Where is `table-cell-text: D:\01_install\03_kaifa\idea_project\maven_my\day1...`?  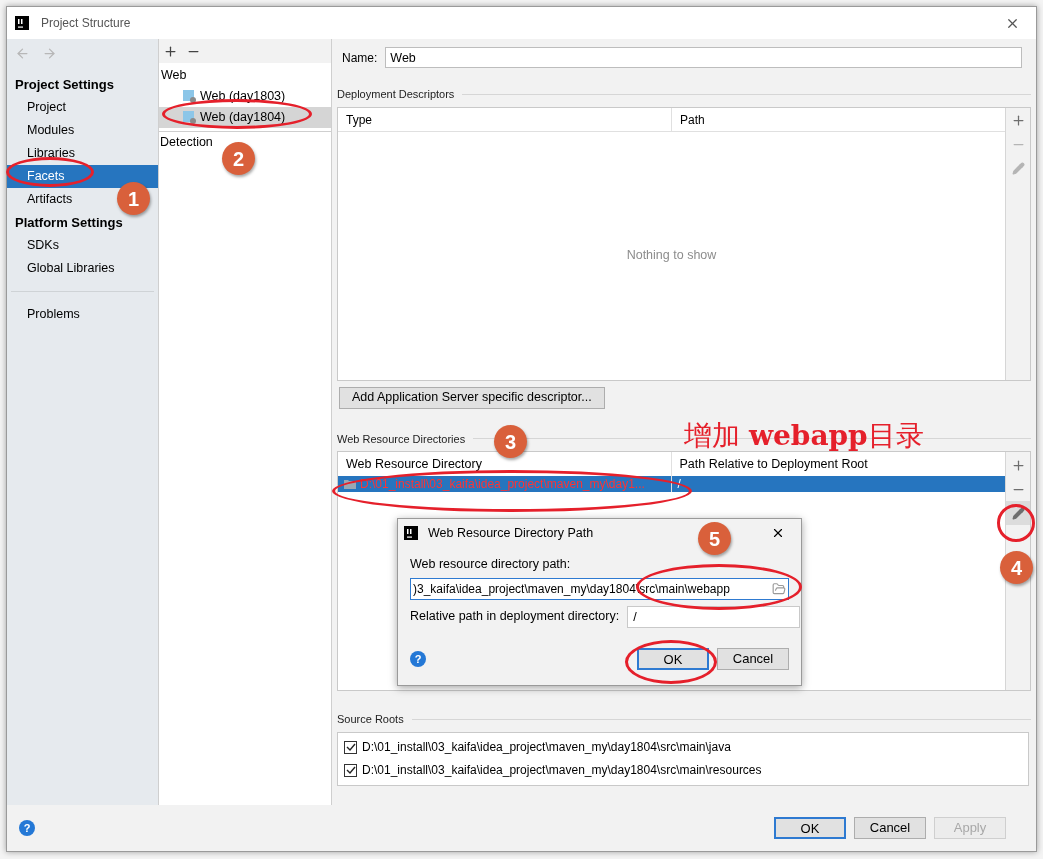
table-cell-text: D:\01_install\03_kaifa\idea_project\maven_my\day1... is located at coordinates (502, 484).